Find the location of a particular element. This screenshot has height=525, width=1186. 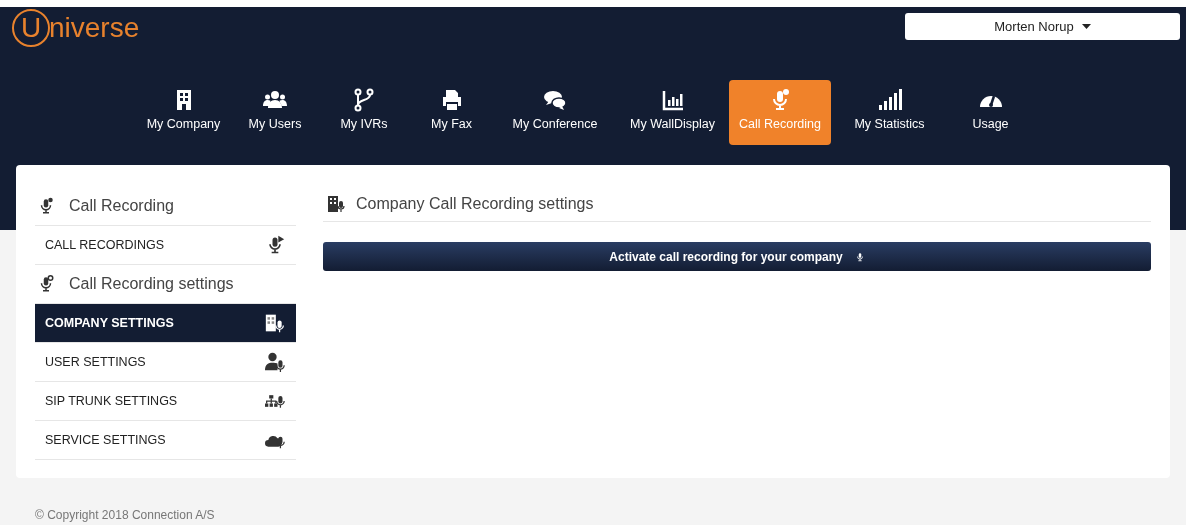

signal-bars-icon is located at coordinates (889, 100).